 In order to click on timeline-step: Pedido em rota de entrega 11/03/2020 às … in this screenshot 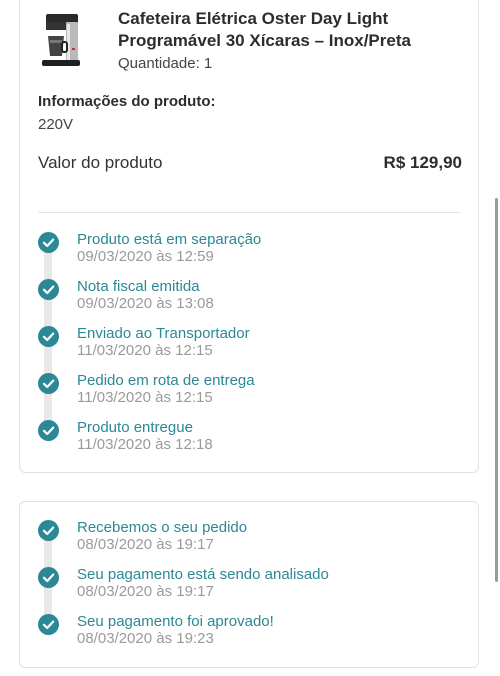, I will do `click(248, 392)`.